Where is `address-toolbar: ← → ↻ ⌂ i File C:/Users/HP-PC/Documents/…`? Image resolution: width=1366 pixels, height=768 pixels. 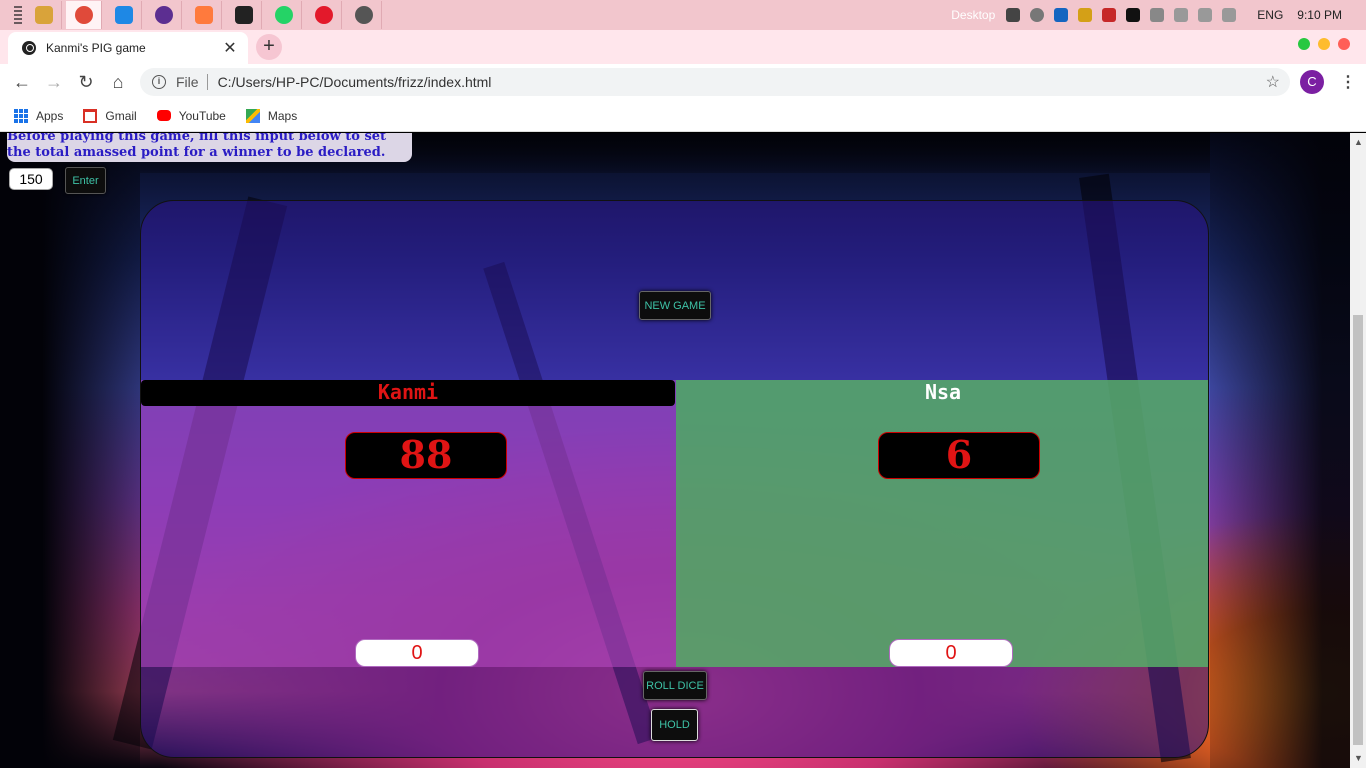 address-toolbar: ← → ↻ ⌂ i File C:/Users/HP-PC/Documents/… is located at coordinates (683, 82).